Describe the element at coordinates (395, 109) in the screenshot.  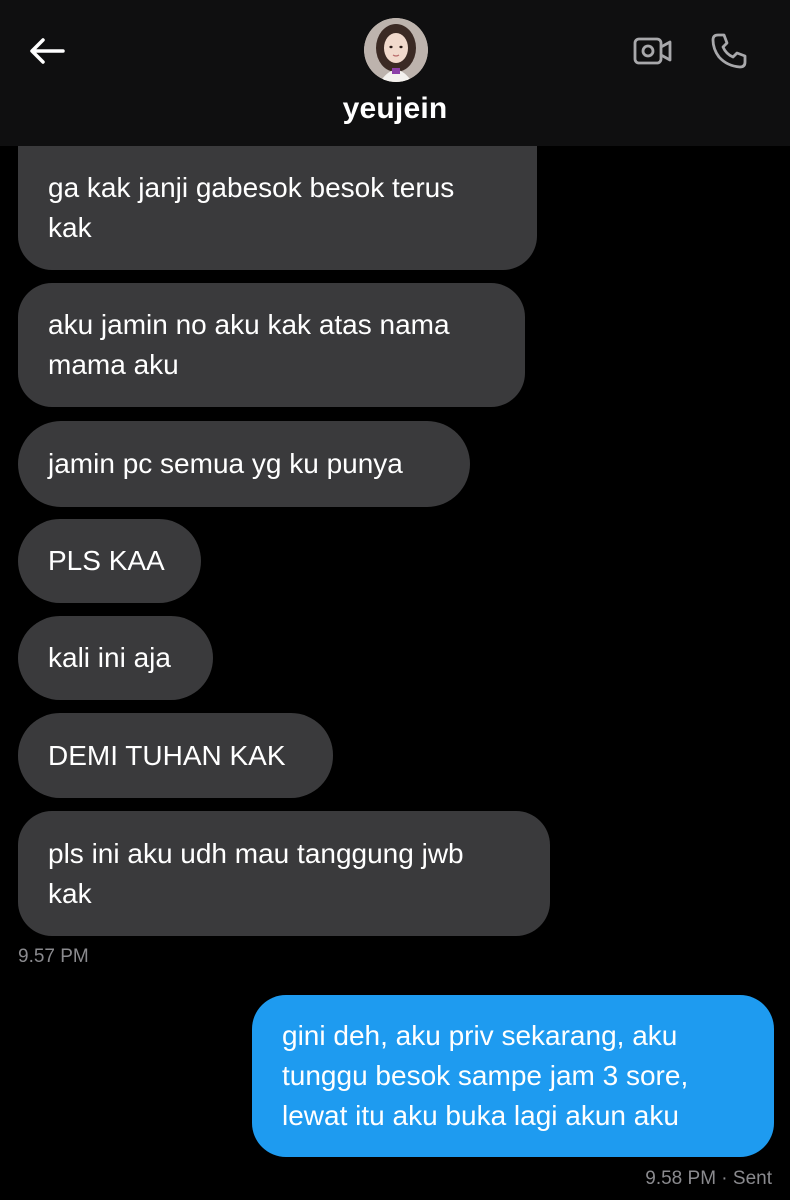
I see `chat-title: yeujein` at that location.